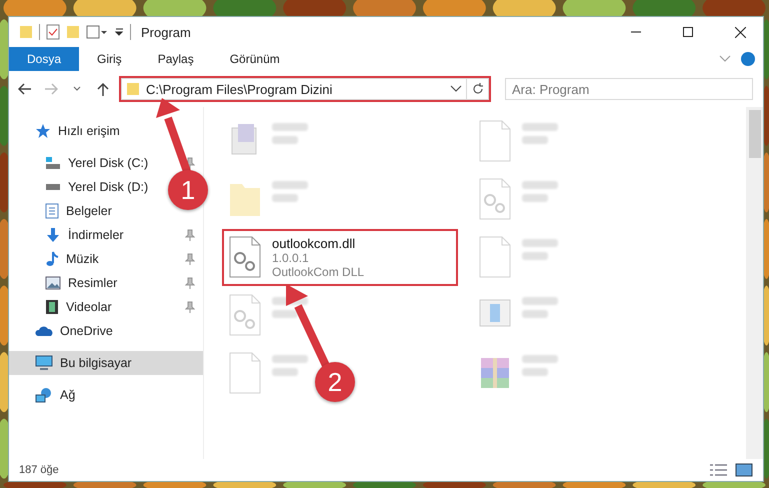 The image size is (769, 488). I want to click on sidebar-item: Yerel Disk (D:), so click(108, 187).